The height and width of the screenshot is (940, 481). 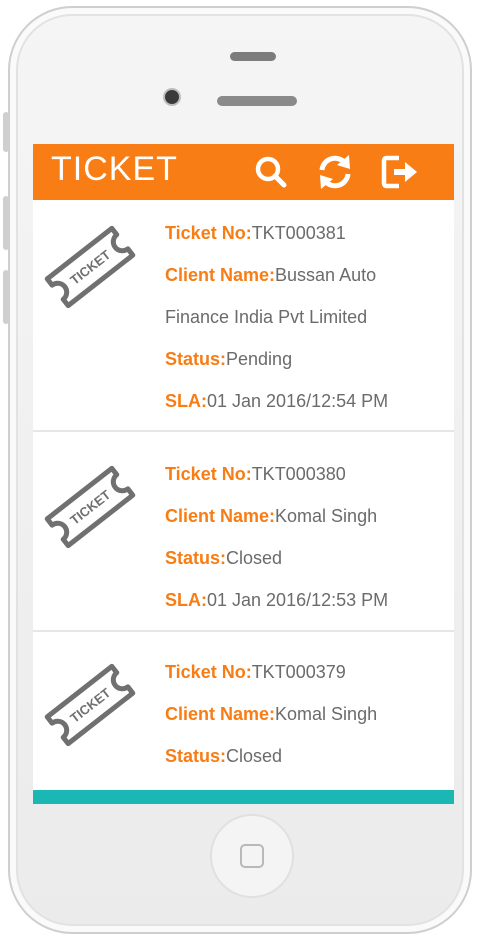 I want to click on home-square-icon, so click(x=252, y=856).